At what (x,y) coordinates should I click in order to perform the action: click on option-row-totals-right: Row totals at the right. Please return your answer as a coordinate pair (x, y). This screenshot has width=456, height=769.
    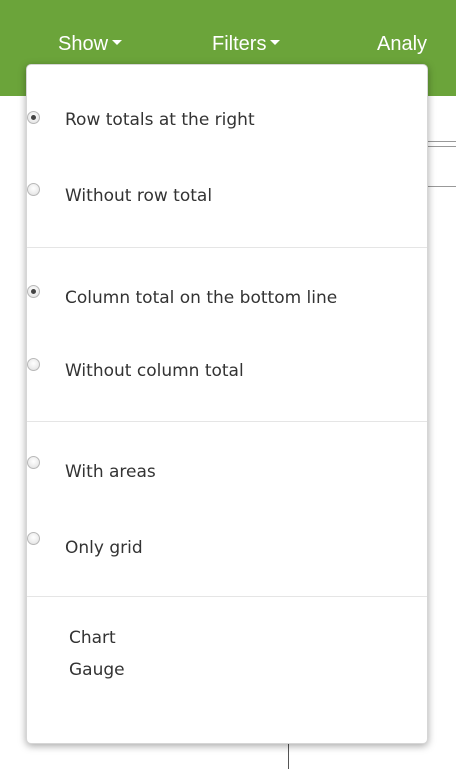
    Looking at the image, I should click on (227, 125).